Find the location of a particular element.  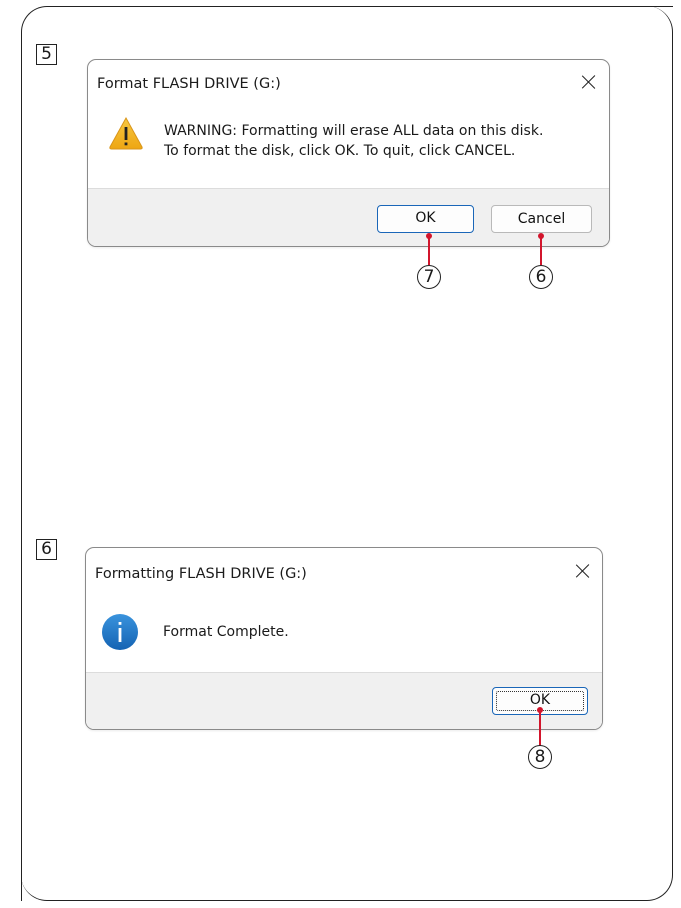

dialog-title: Format FLASH DRIVE (G:) is located at coordinates (189, 84).